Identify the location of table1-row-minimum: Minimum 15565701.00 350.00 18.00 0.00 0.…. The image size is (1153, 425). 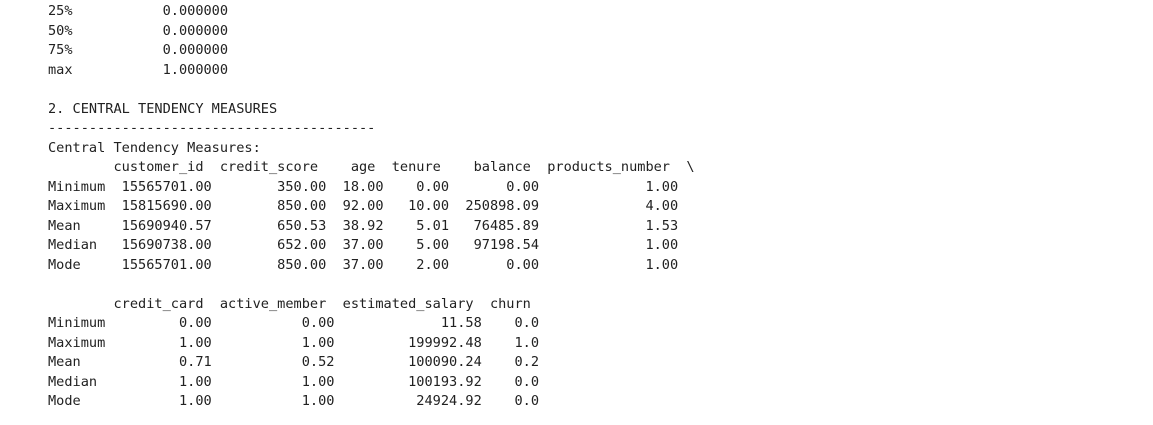
(363, 186).